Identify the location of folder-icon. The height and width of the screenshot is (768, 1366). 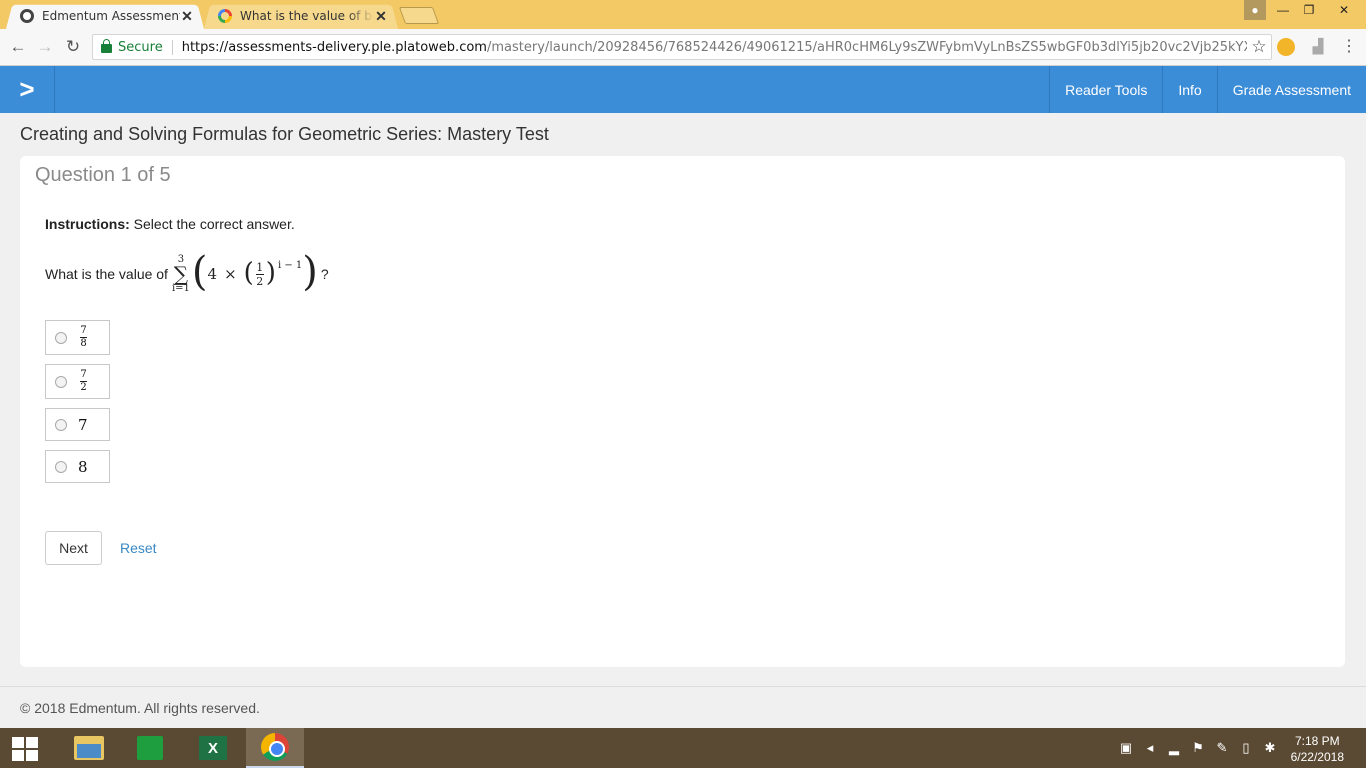
(89, 748).